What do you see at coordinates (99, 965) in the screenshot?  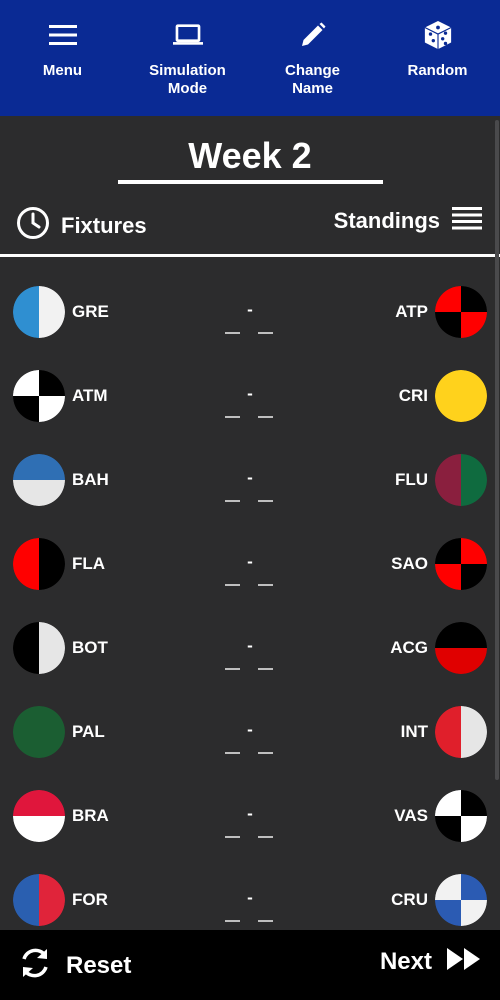 I see `reset-label: Reset` at bounding box center [99, 965].